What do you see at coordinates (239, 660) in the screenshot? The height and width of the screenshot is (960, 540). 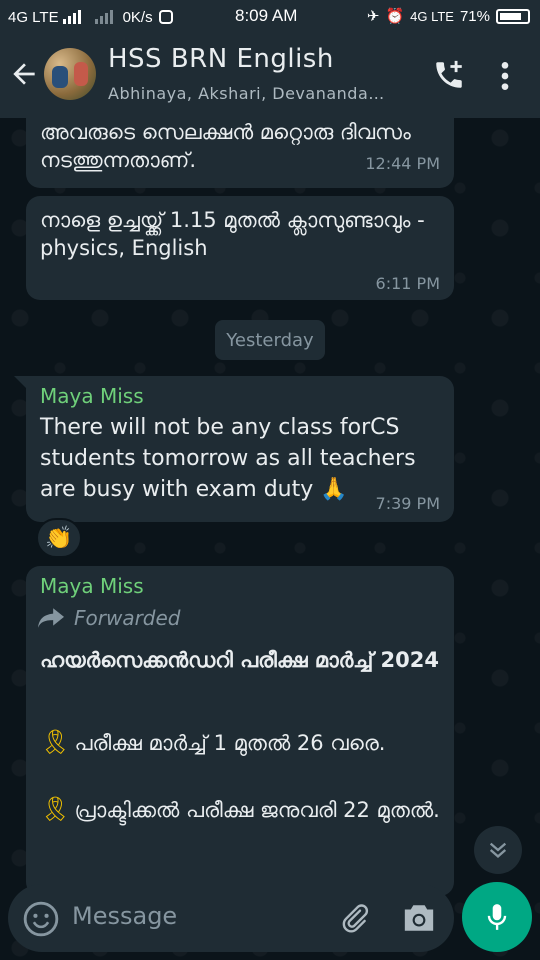 I see `message-heading: ഹയർസെക്കൻഡറി പരീക്ഷ മാർച്ച് 2024` at bounding box center [239, 660].